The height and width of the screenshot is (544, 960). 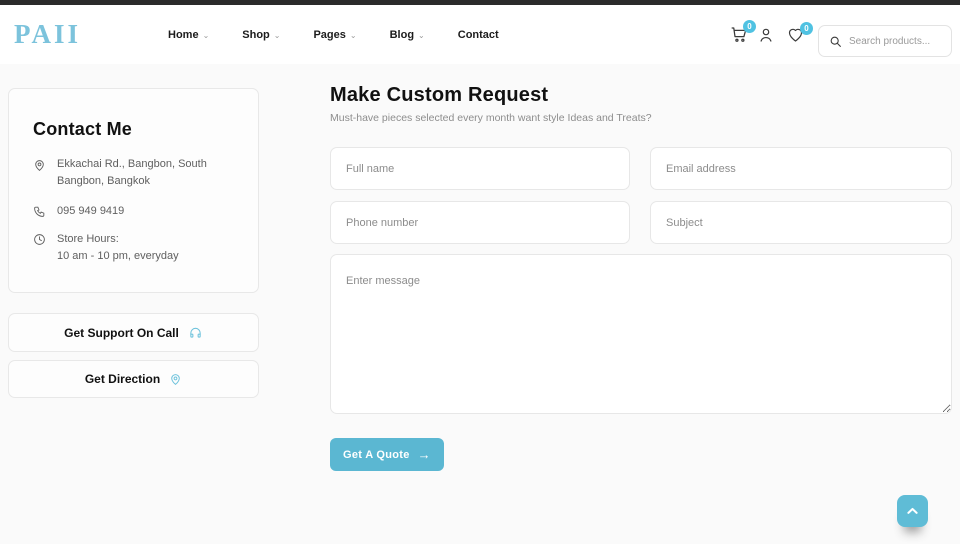 What do you see at coordinates (439, 95) in the screenshot?
I see `form-title: Make Custom Request` at bounding box center [439, 95].